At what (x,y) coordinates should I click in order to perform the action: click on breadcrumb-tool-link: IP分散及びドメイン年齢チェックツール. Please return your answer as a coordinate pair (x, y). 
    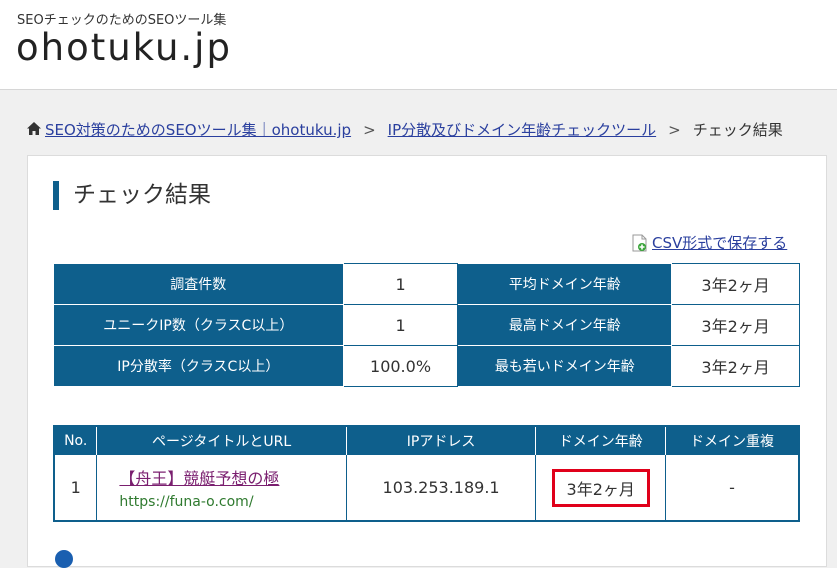
    Looking at the image, I should click on (522, 129).